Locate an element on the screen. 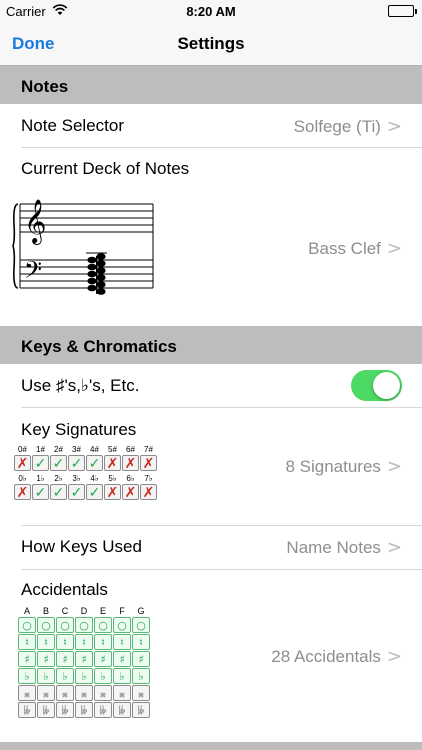  sharp-key-label: 4# is located at coordinates (94, 449).